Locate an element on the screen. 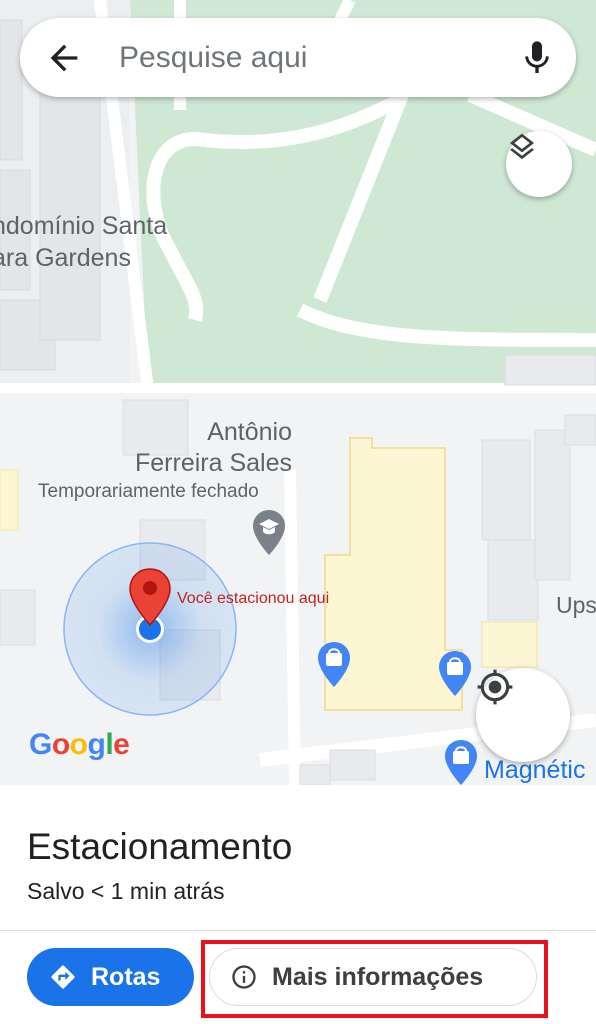 This screenshot has height=1024, width=596. directions-button: Rotas is located at coordinates (110, 977).